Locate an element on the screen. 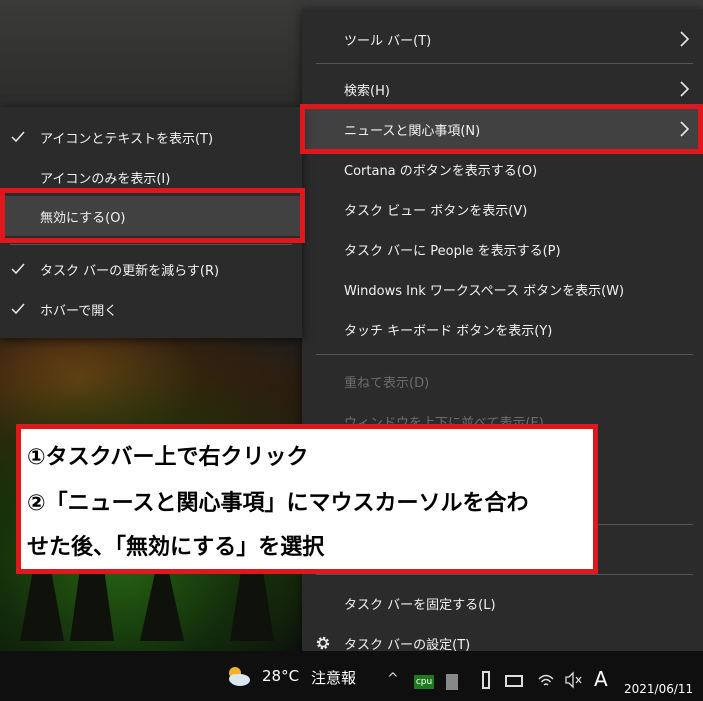 Image resolution: width=703 pixels, height=701 pixels. menu-item-show-people: タスク バーに People を表示する(P) is located at coordinates (502, 249).